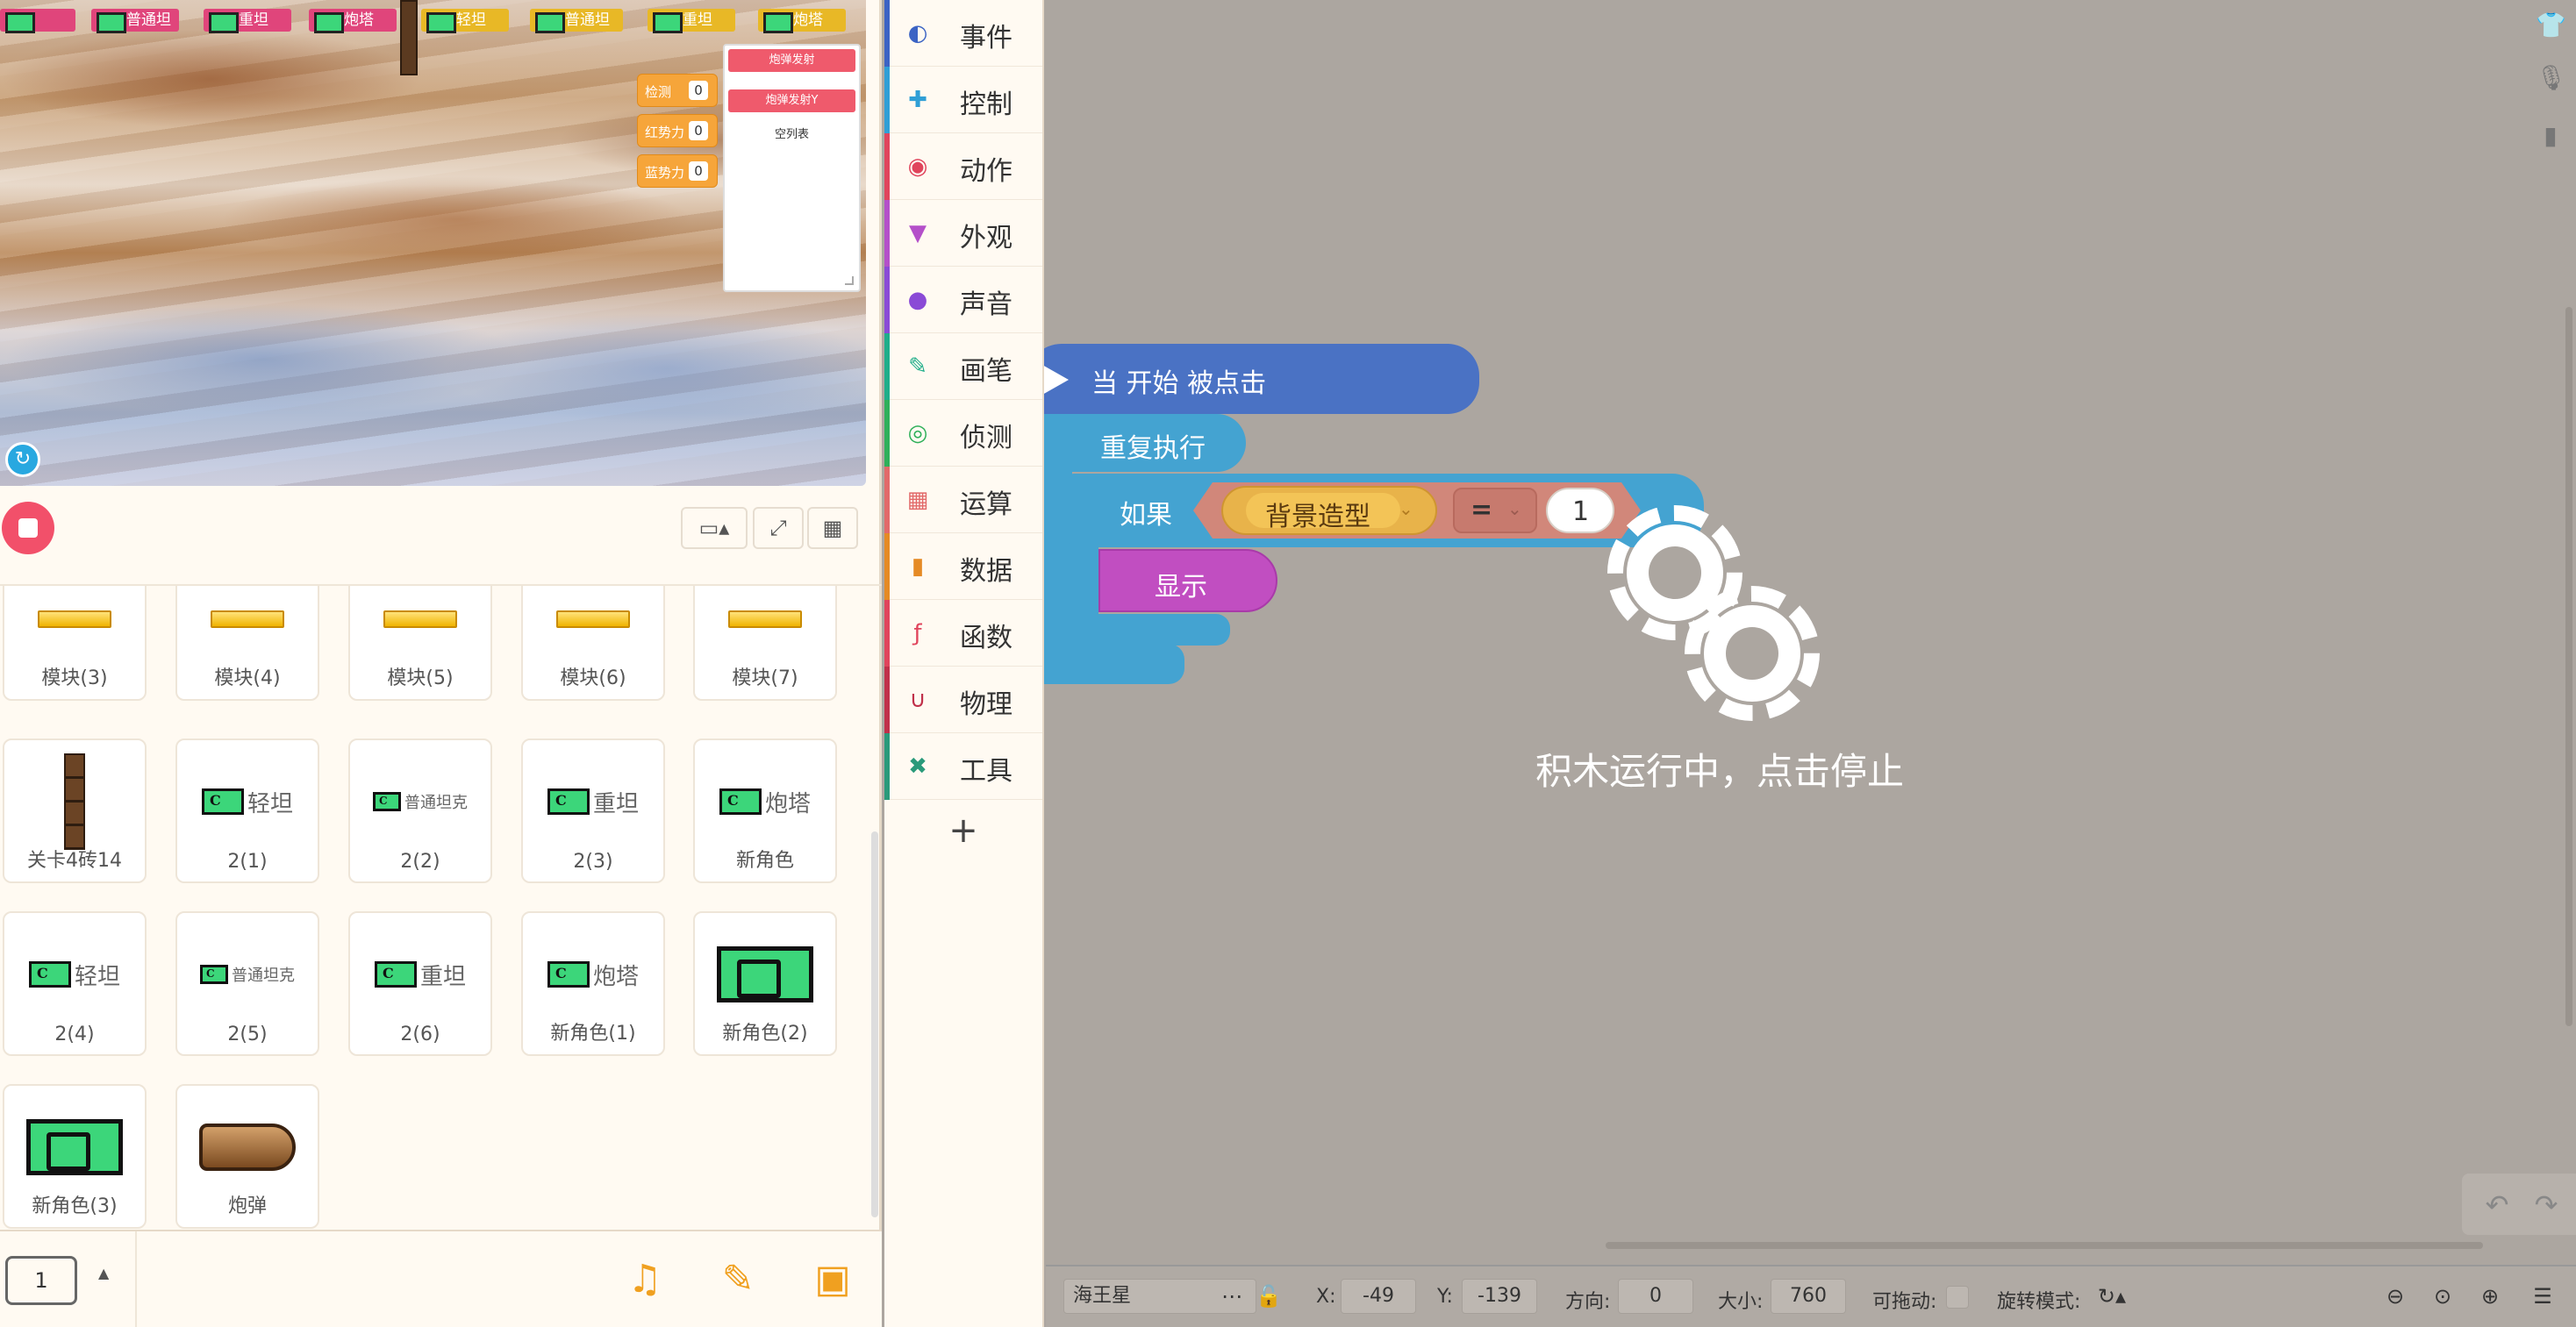  Describe the element at coordinates (963, 766) in the screenshot. I see `category-tools: ✖ 工具` at that location.